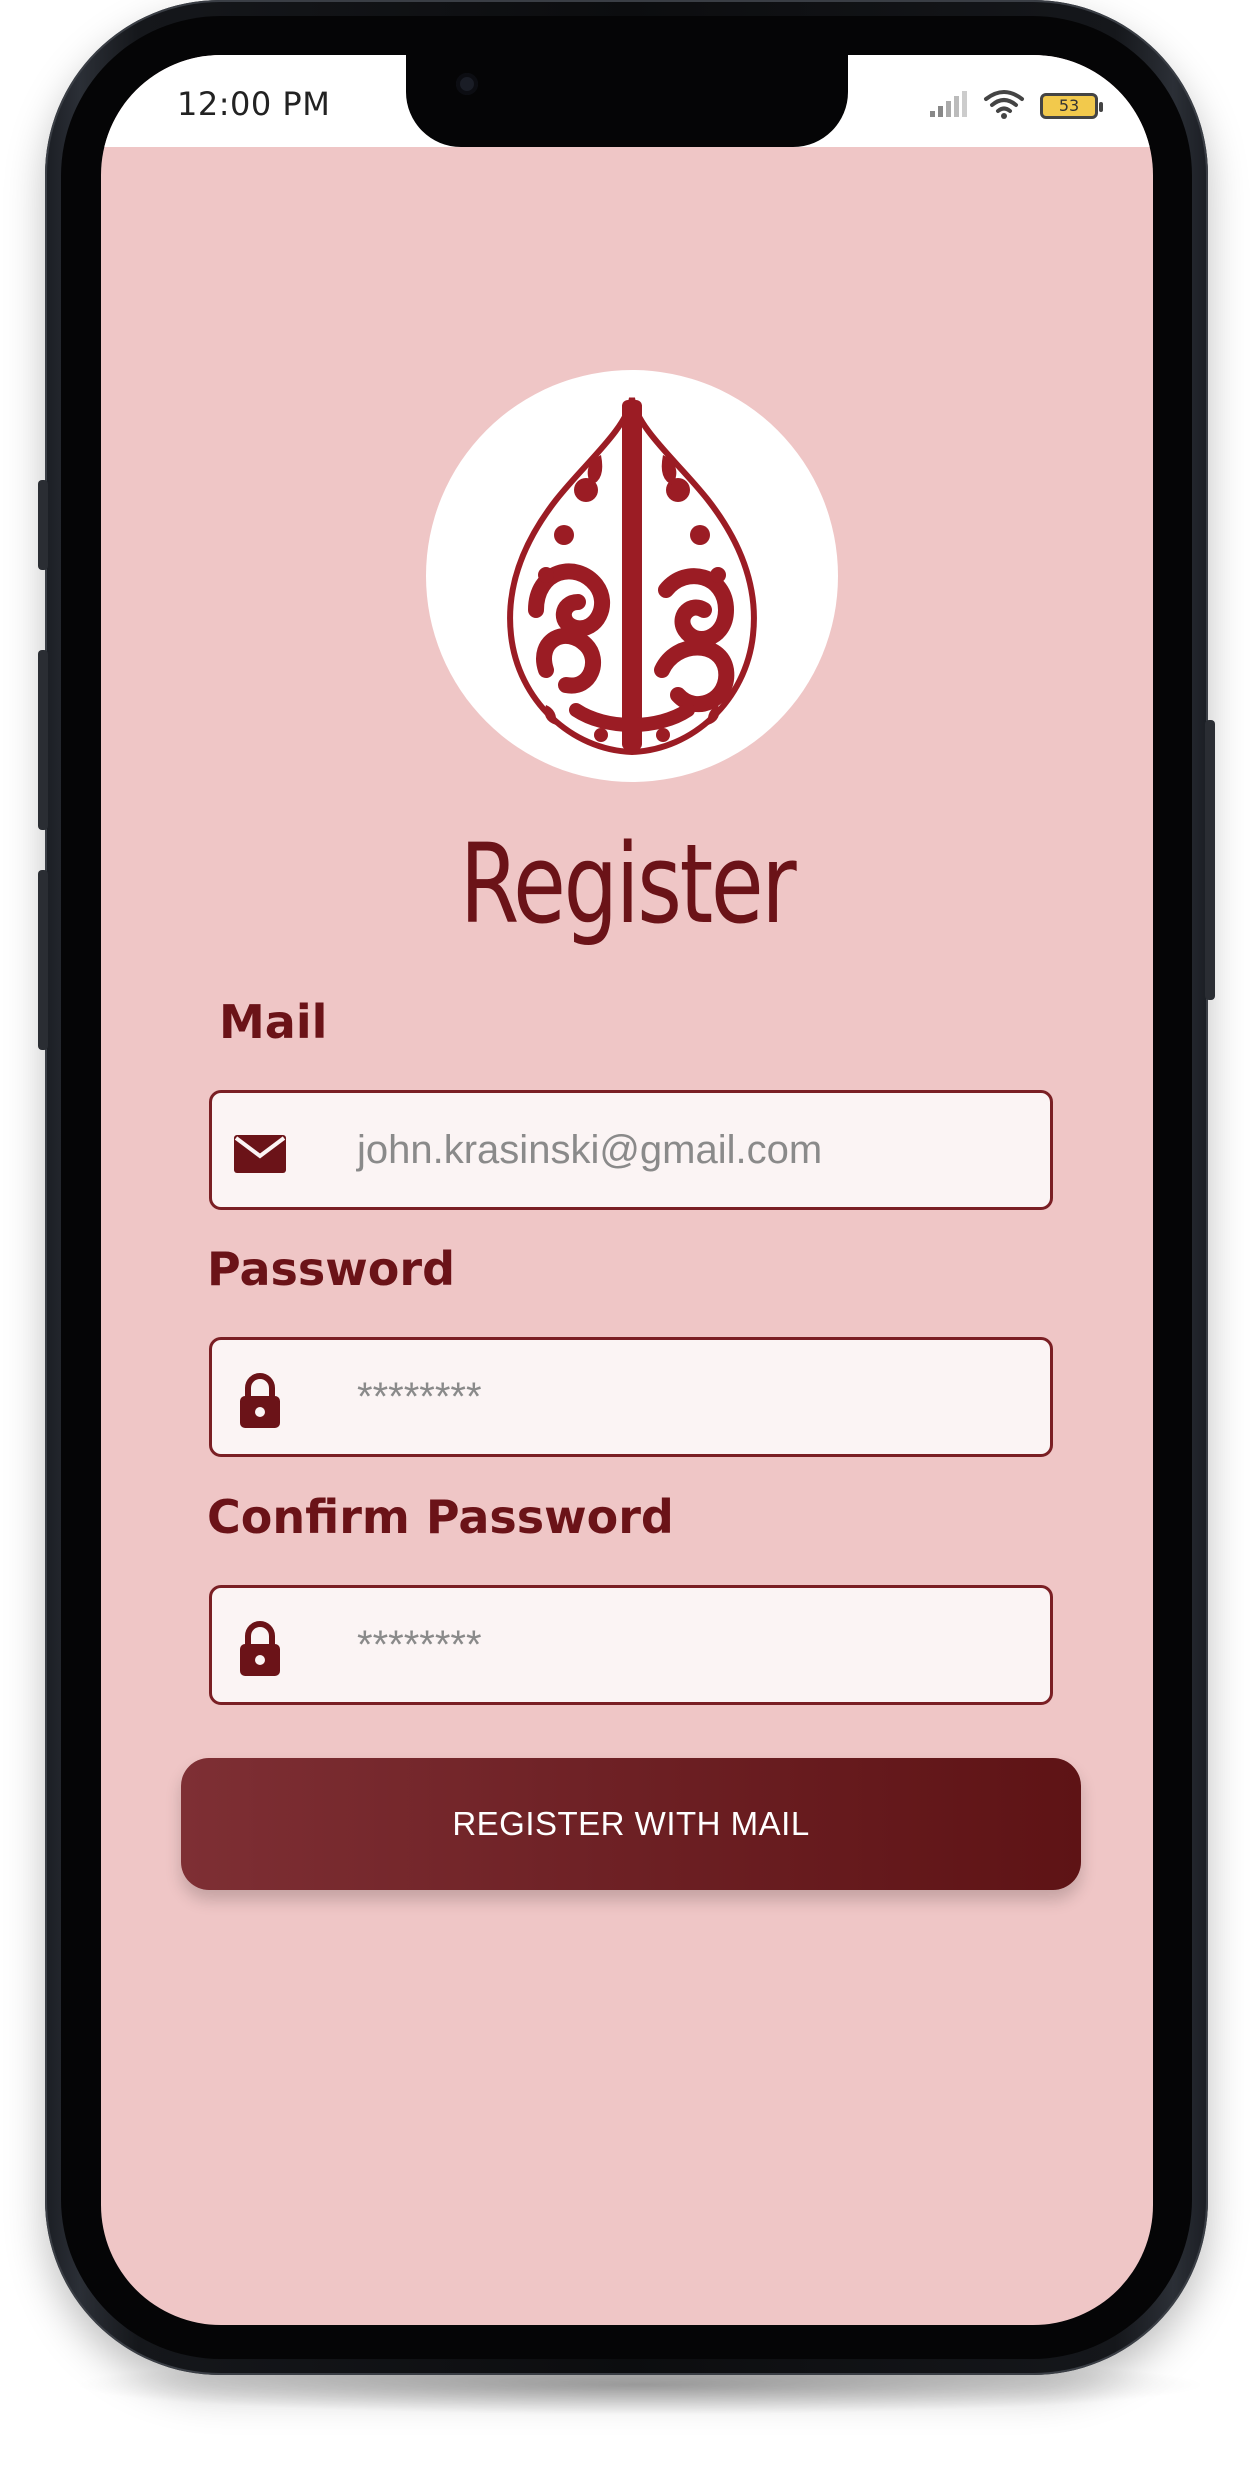 Image resolution: width=1253 pixels, height=2466 pixels. I want to click on wifi-icon, so click(1004, 106).